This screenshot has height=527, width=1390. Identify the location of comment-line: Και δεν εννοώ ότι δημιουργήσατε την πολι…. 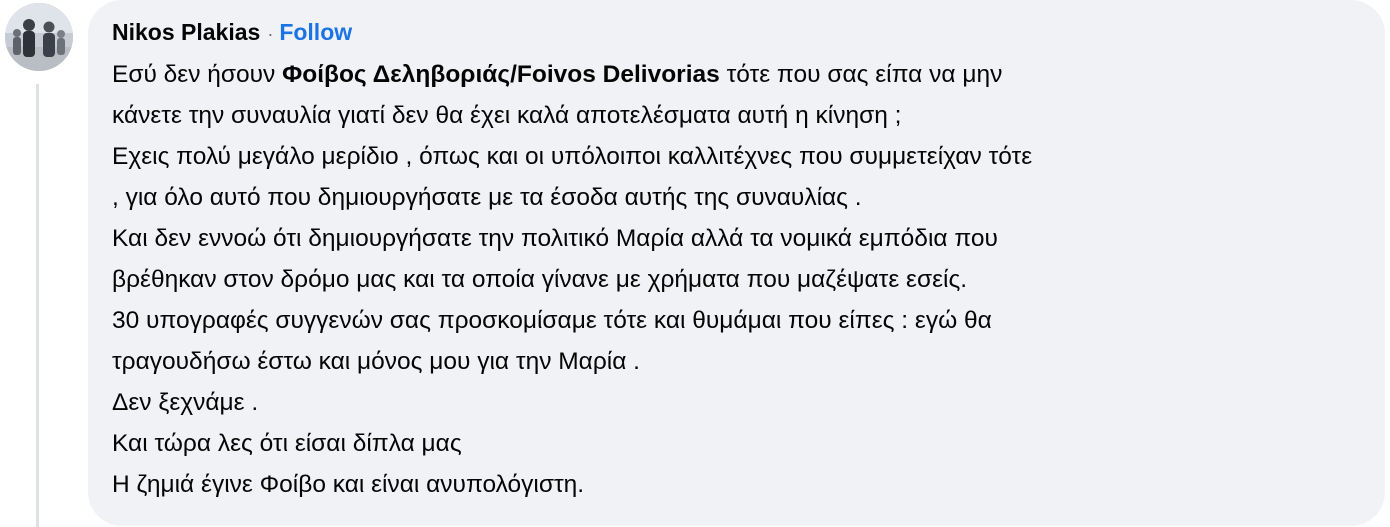
(555, 238).